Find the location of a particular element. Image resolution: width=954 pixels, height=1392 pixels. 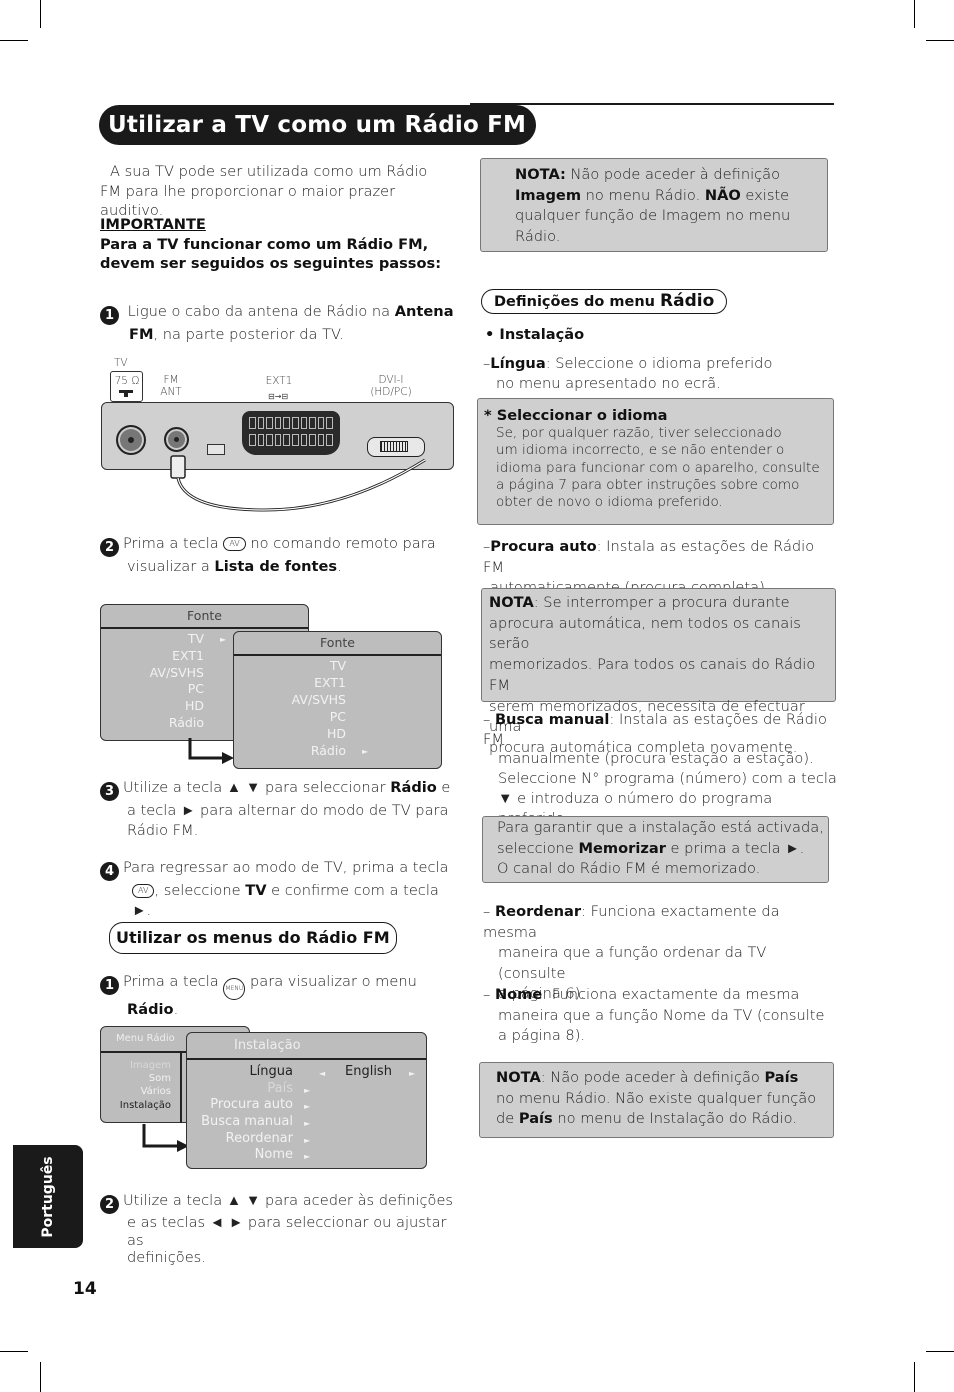

antenna-cable is located at coordinates (298, 483).